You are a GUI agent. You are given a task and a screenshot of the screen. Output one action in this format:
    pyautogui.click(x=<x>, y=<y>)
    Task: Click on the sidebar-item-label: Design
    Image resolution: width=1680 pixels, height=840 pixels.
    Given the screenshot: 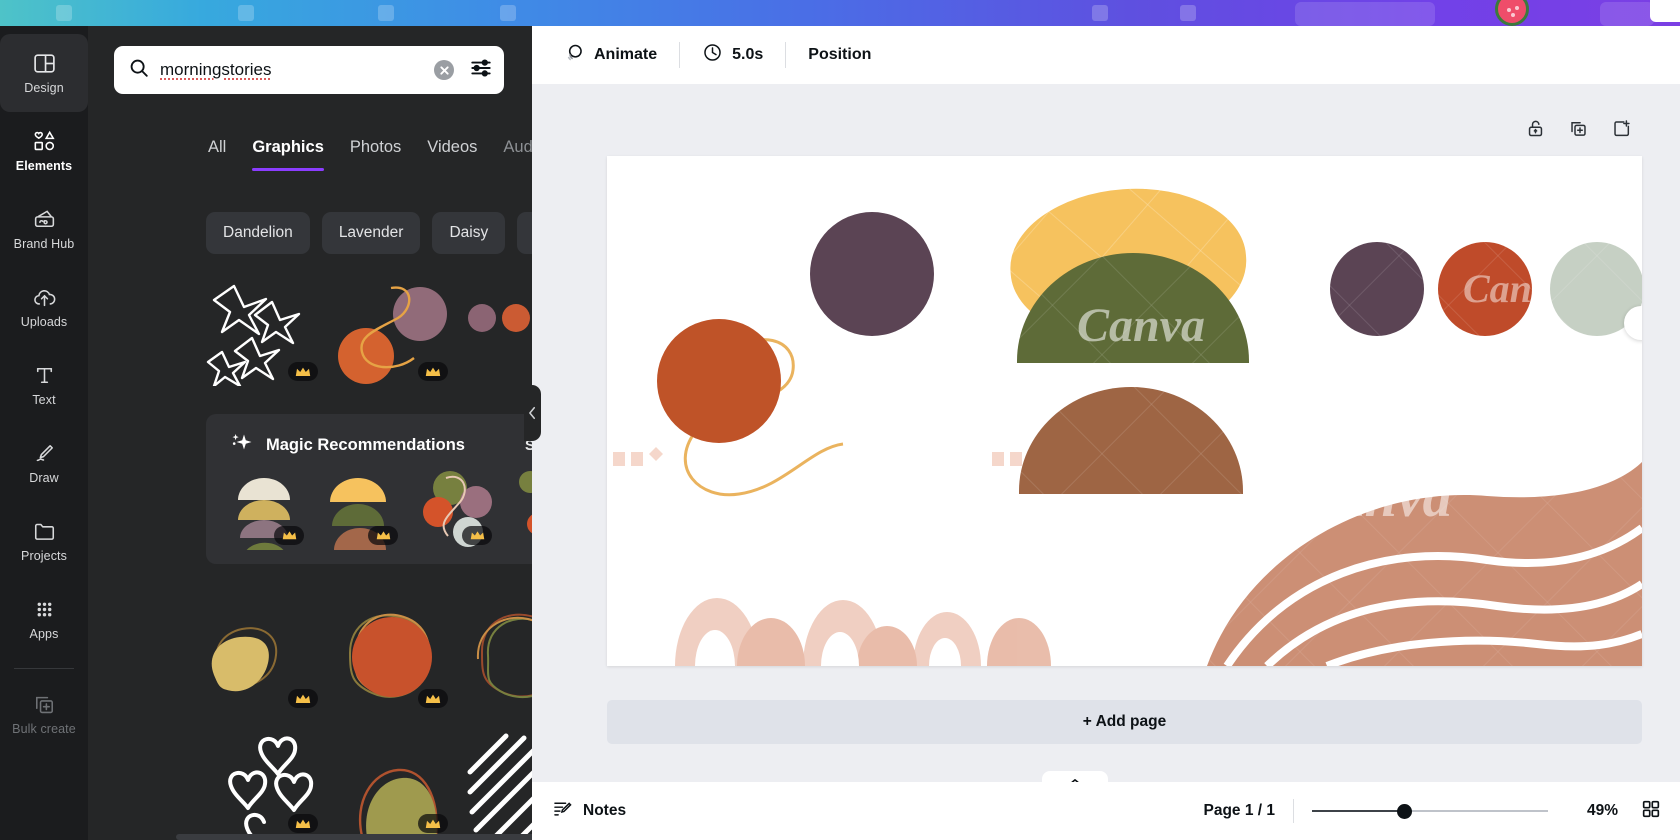 What is the action you would take?
    pyautogui.click(x=44, y=88)
    